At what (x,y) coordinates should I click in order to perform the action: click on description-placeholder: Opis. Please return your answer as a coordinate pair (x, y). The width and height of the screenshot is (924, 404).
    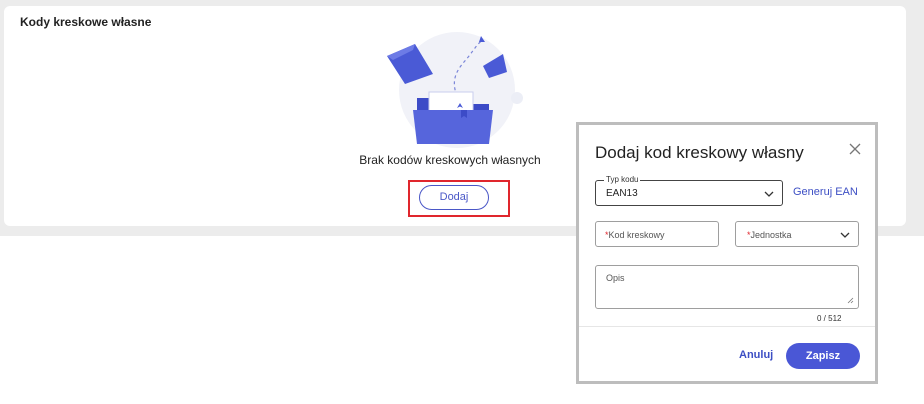
    Looking at the image, I should click on (615, 278).